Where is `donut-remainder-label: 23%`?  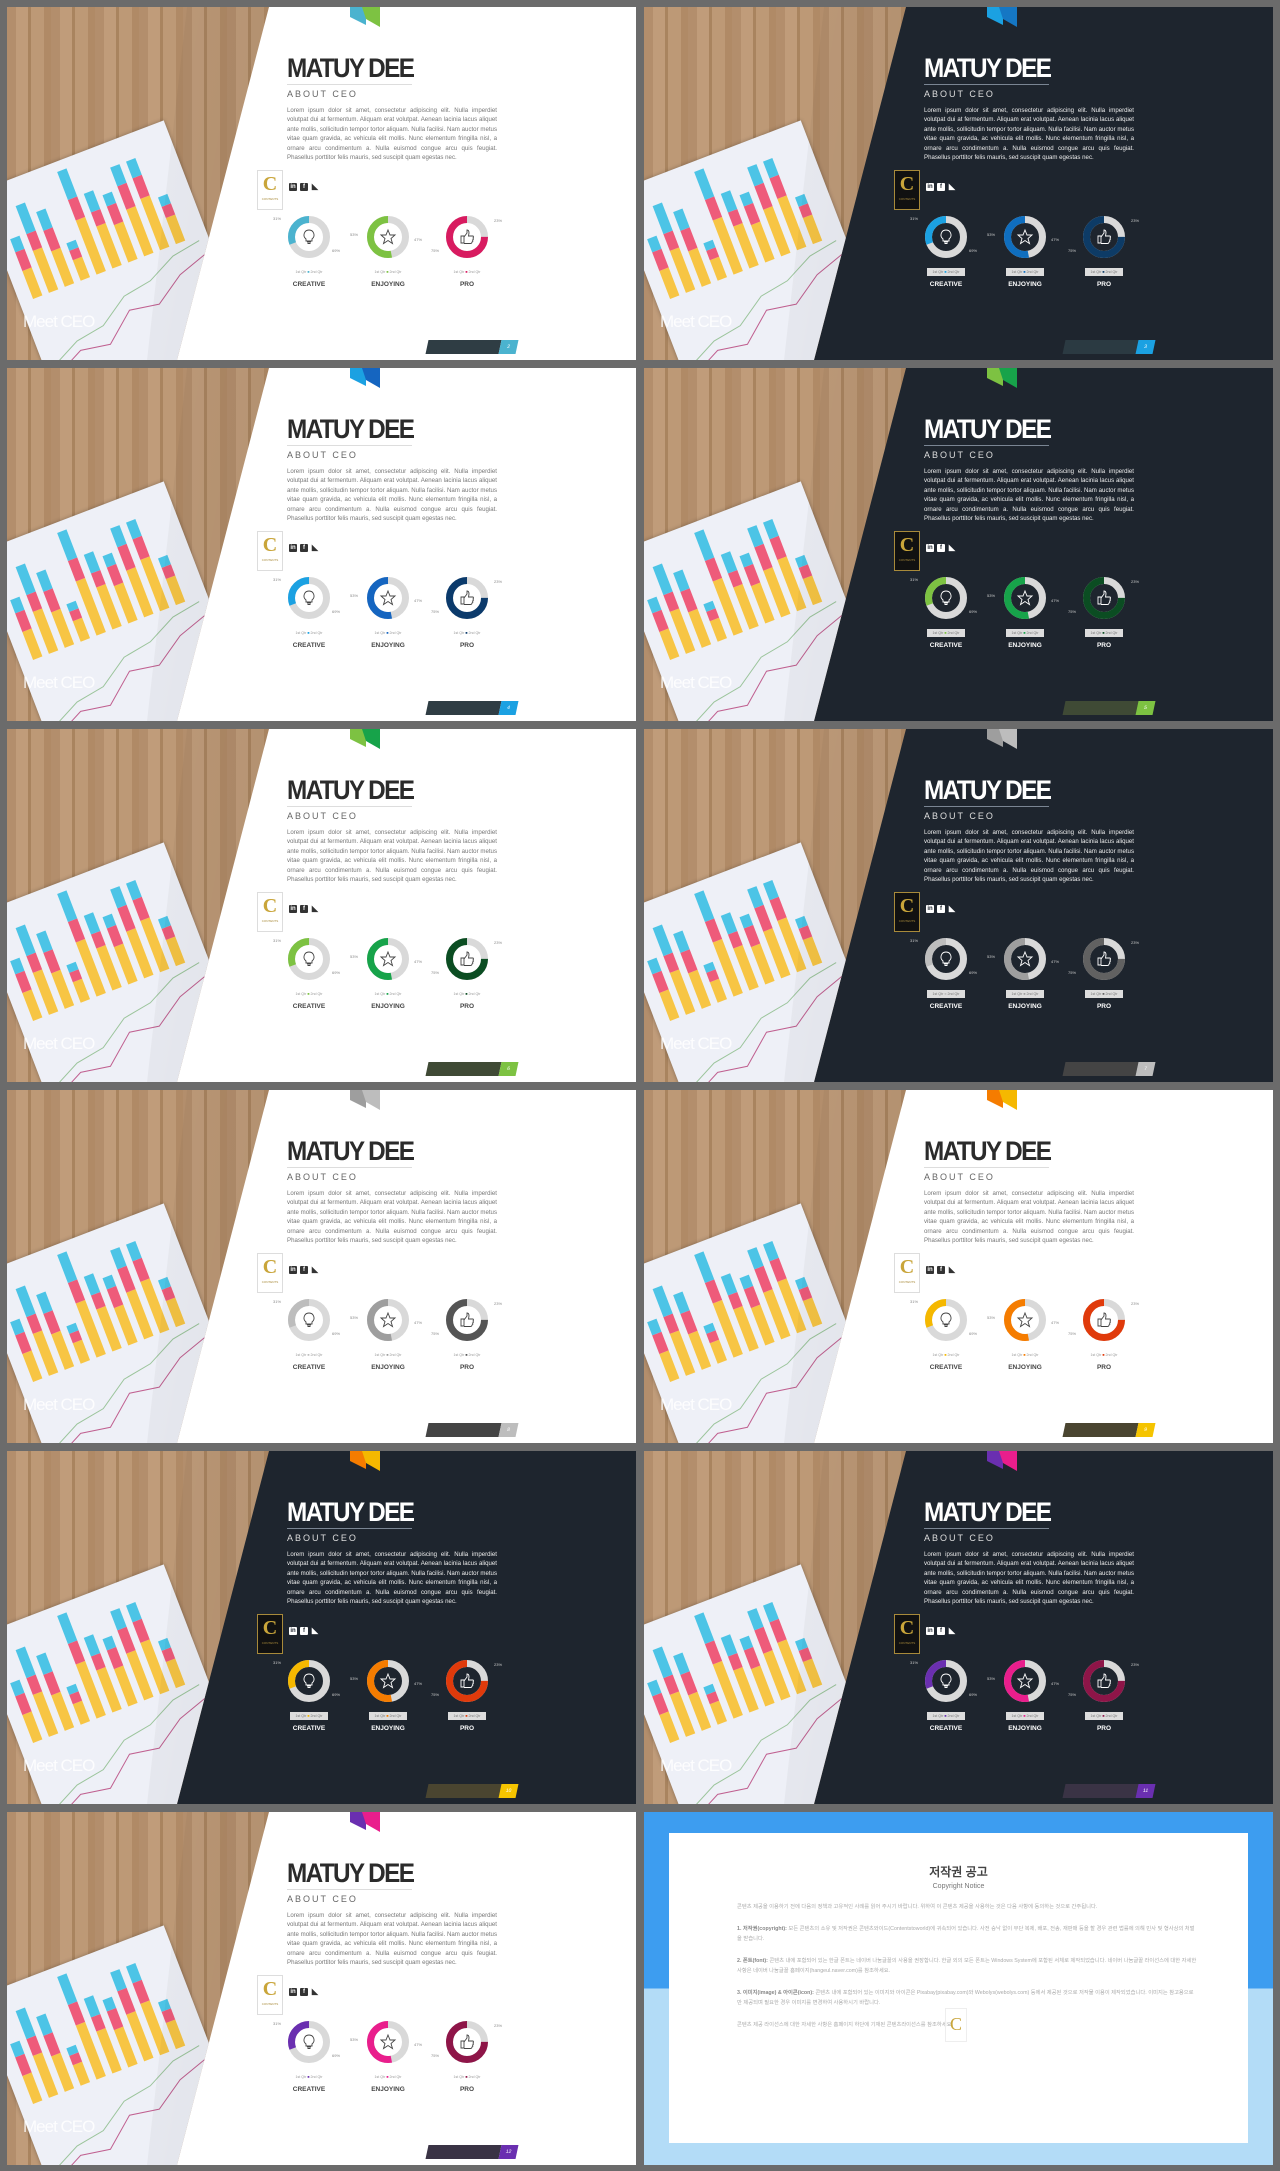 donut-remainder-label: 23% is located at coordinates (498, 1664).